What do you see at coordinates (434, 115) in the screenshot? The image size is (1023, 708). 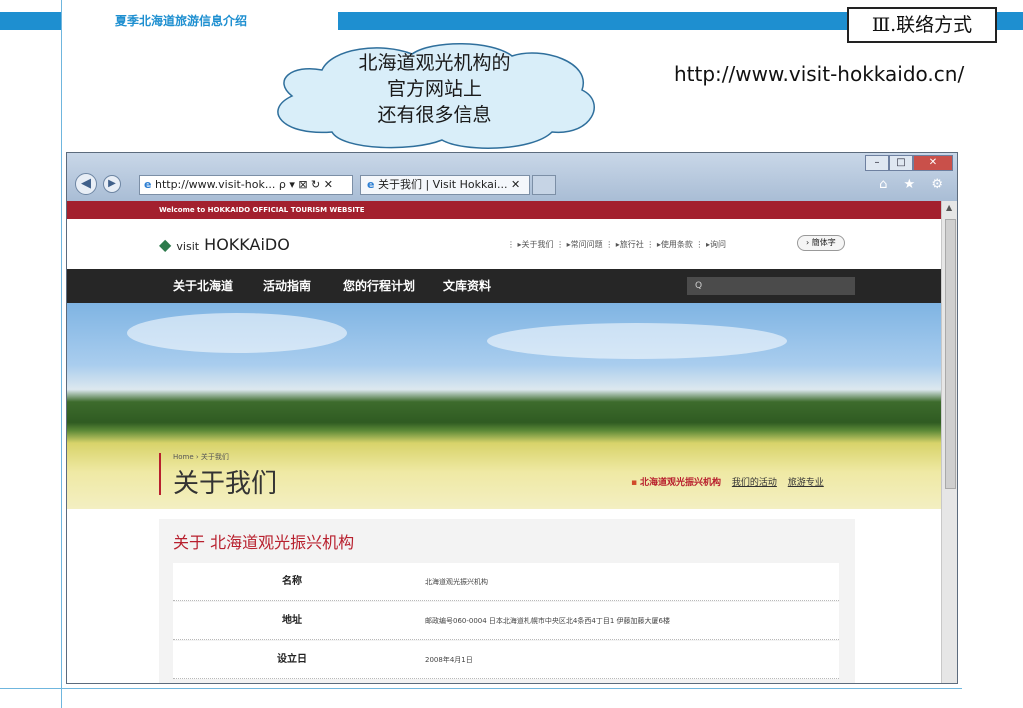 I see `callout-line: 还有很多信息` at bounding box center [434, 115].